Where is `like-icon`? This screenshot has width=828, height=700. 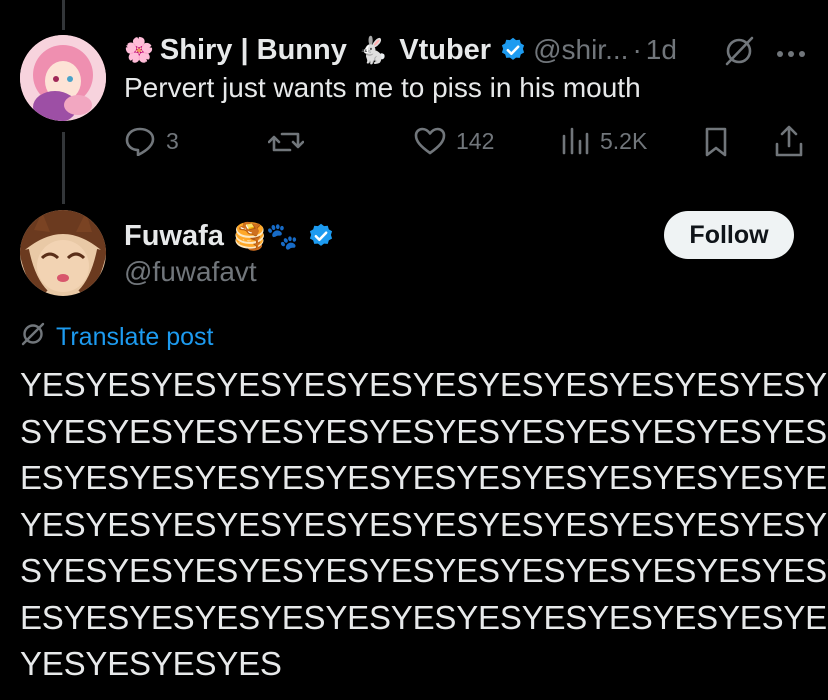
like-icon is located at coordinates (430, 141).